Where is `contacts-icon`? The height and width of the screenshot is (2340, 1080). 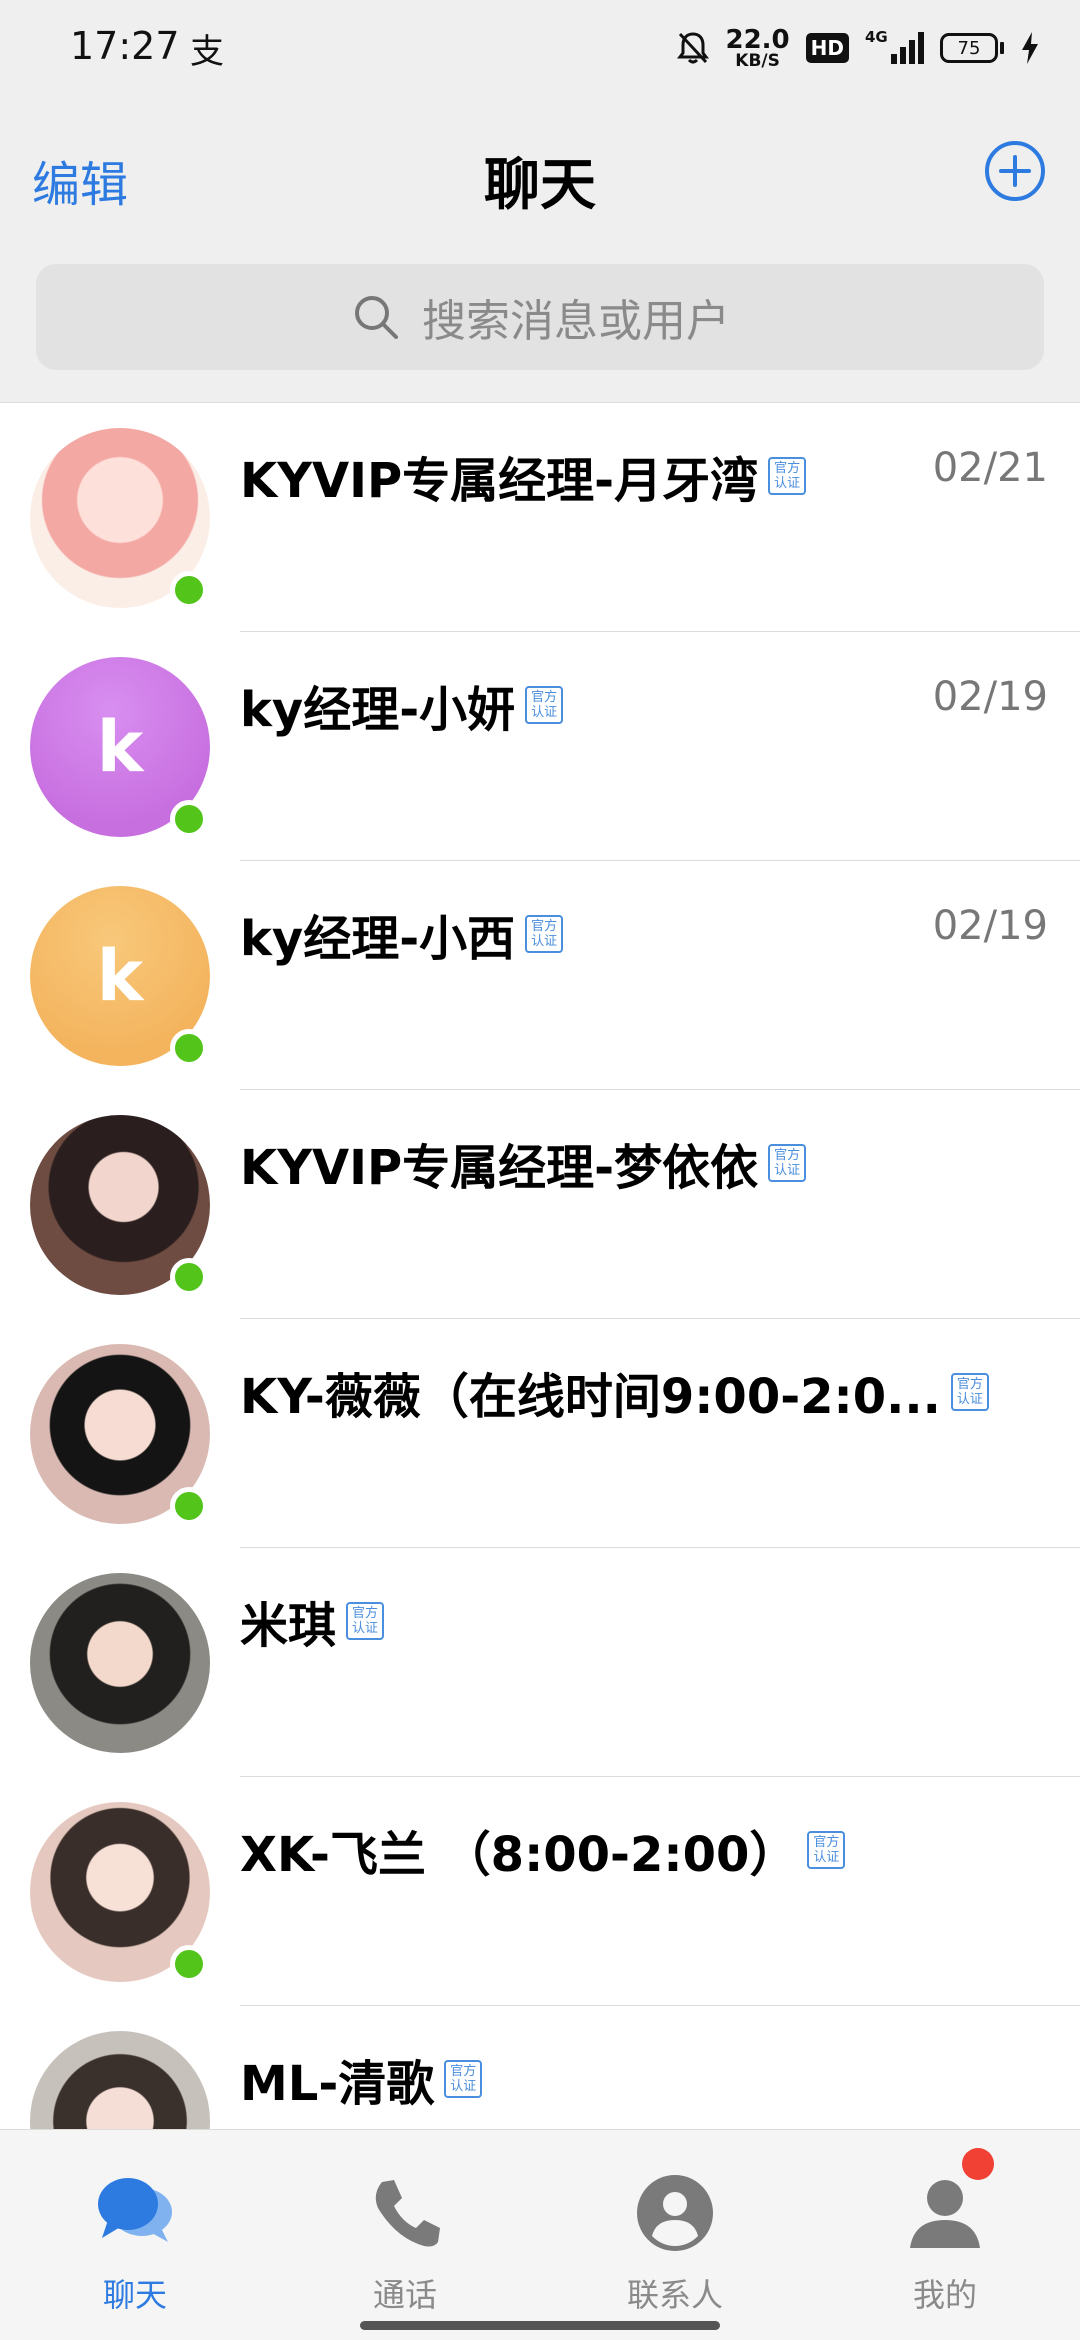
contacts-icon is located at coordinates (675, 2213).